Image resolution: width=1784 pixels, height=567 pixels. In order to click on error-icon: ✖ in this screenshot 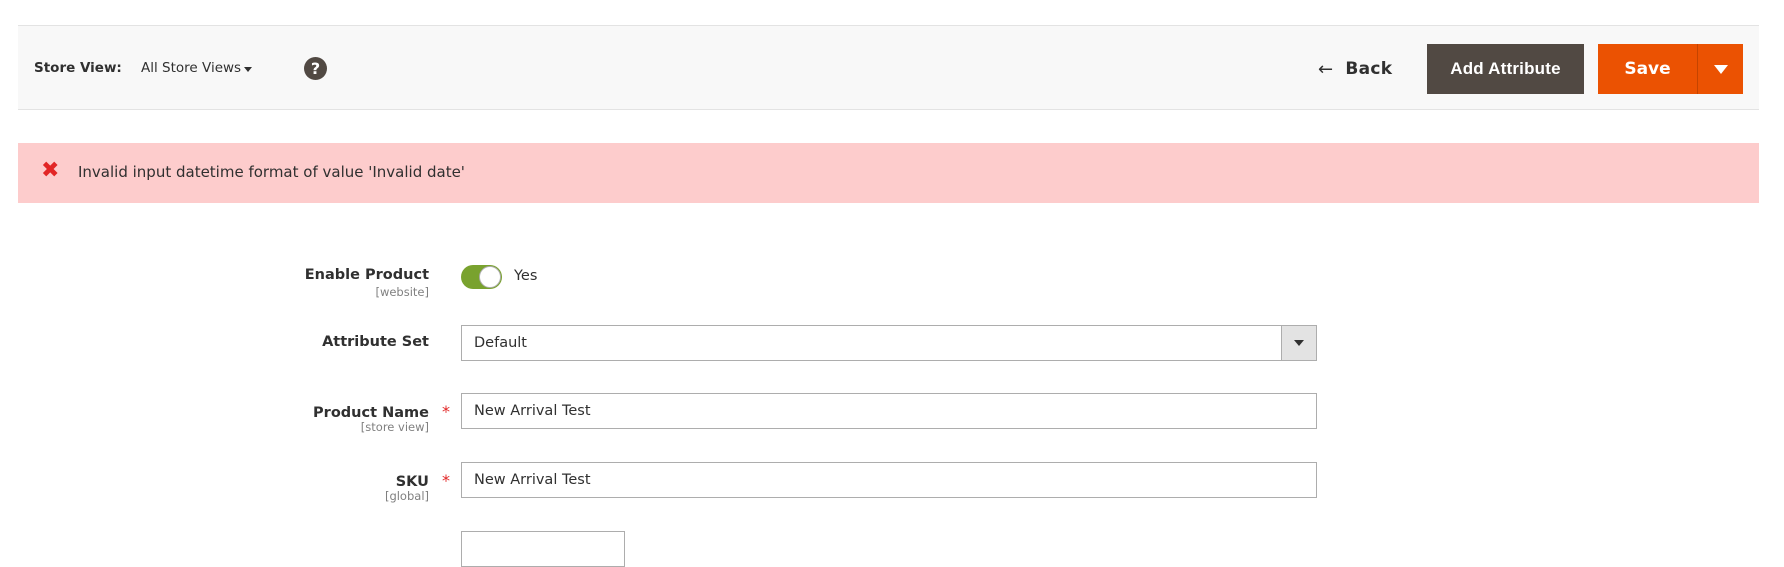, I will do `click(50, 170)`.